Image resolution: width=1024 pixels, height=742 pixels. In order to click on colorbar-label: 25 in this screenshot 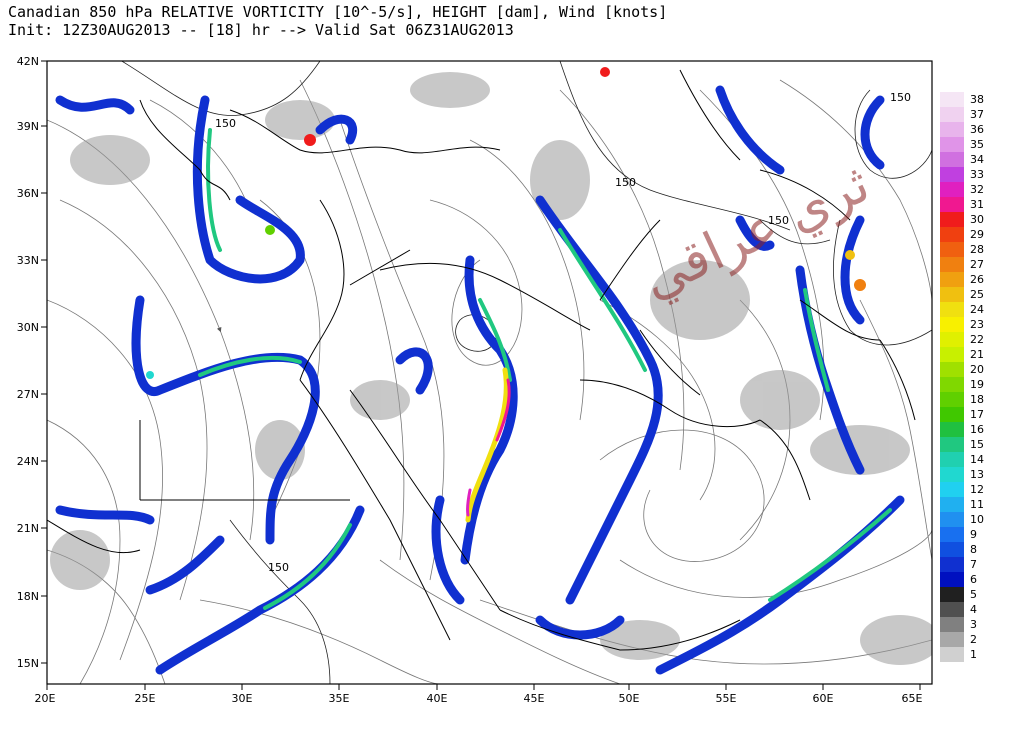, I will do `click(977, 294)`.